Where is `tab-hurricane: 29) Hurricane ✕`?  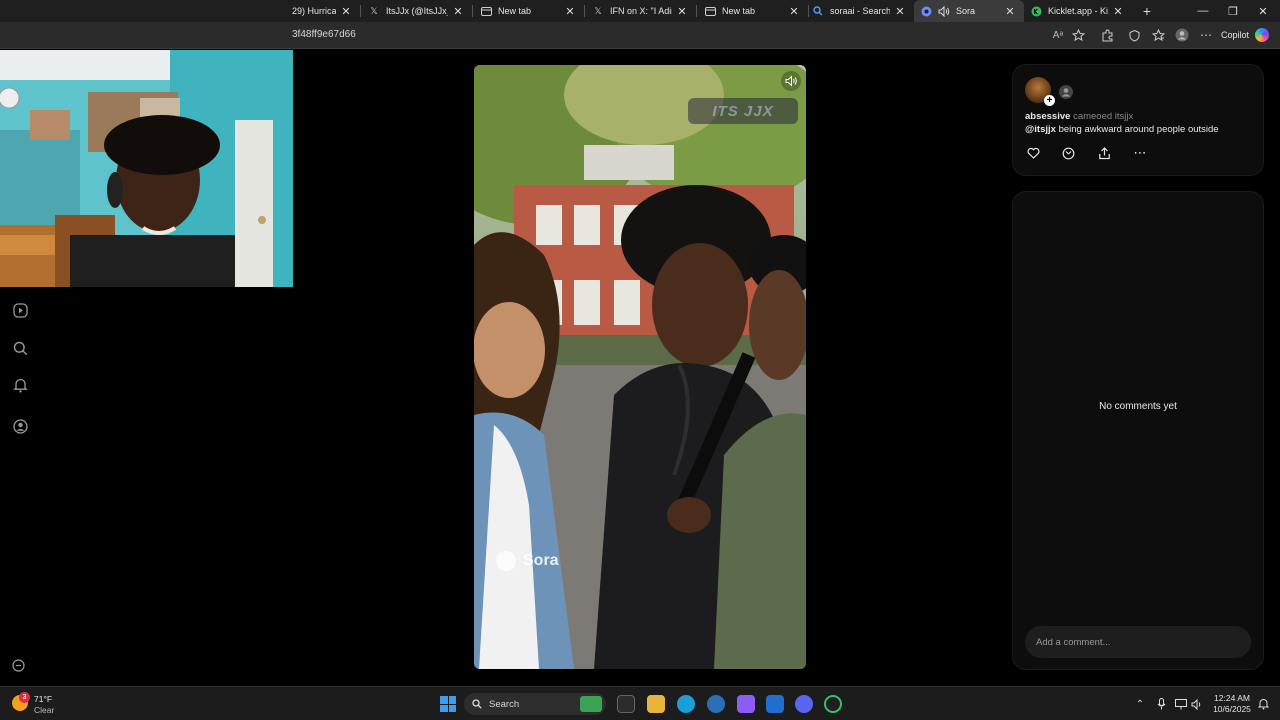 tab-hurricane: 29) Hurricane ✕ is located at coordinates (323, 11).